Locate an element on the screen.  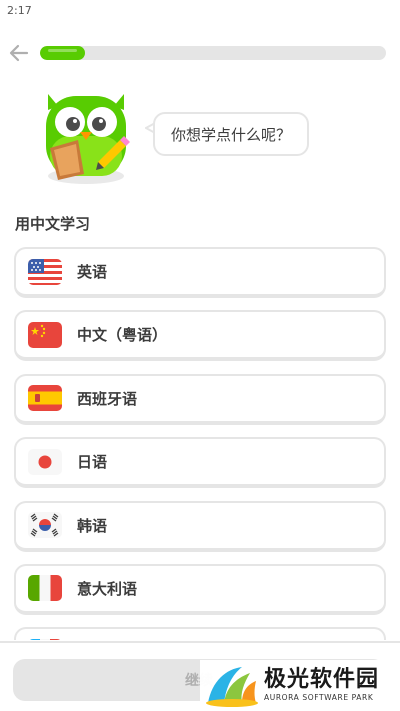
language-label: 意大利语 is located at coordinates (107, 588).